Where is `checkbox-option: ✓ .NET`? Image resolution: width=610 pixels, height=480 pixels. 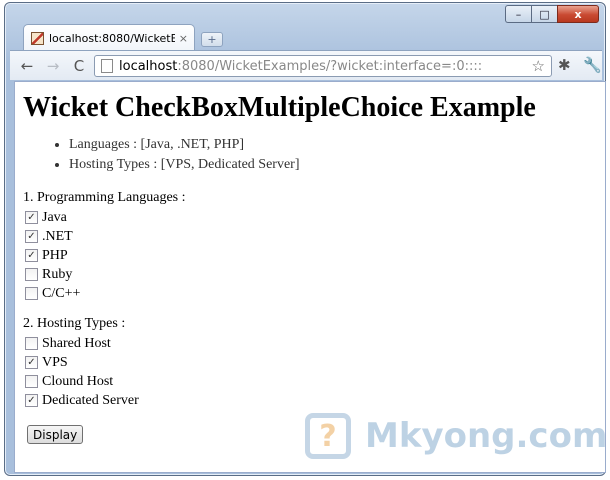
checkbox-option: ✓ .NET is located at coordinates (314, 236).